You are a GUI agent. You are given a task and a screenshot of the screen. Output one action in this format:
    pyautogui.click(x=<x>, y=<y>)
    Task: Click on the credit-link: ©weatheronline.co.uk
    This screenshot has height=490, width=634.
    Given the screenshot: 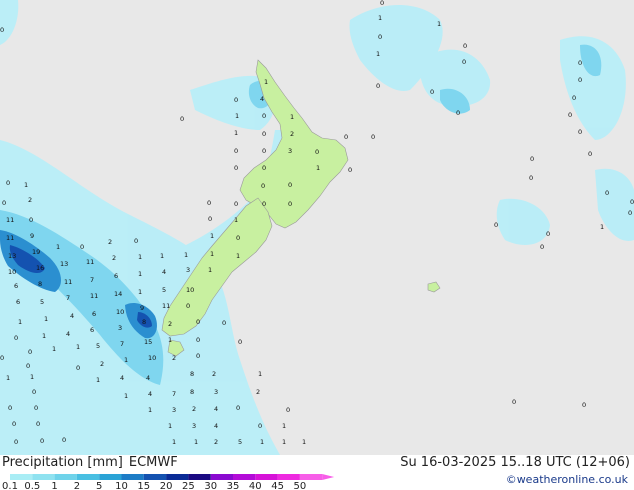 What is the action you would take?
    pyautogui.click(x=567, y=479)
    